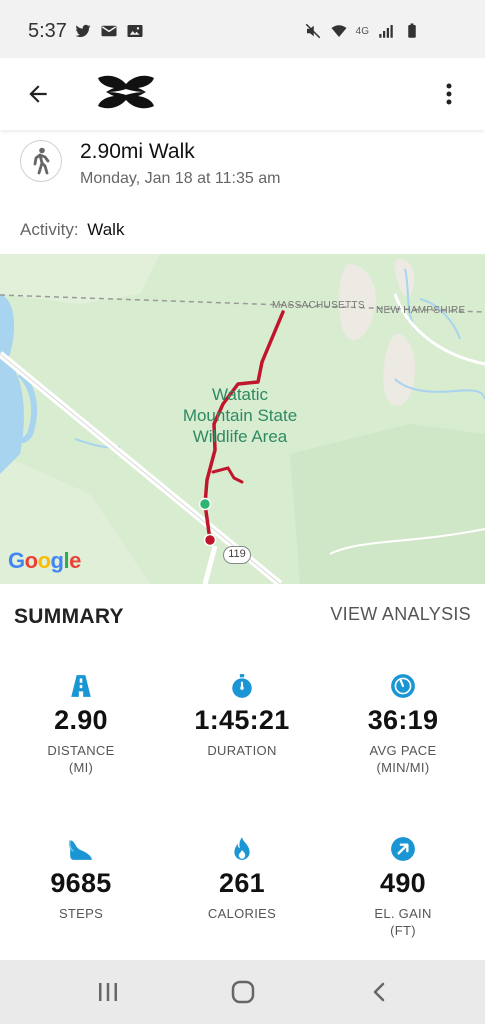  I want to click on stat-value: 1:45:21, so click(242, 720).